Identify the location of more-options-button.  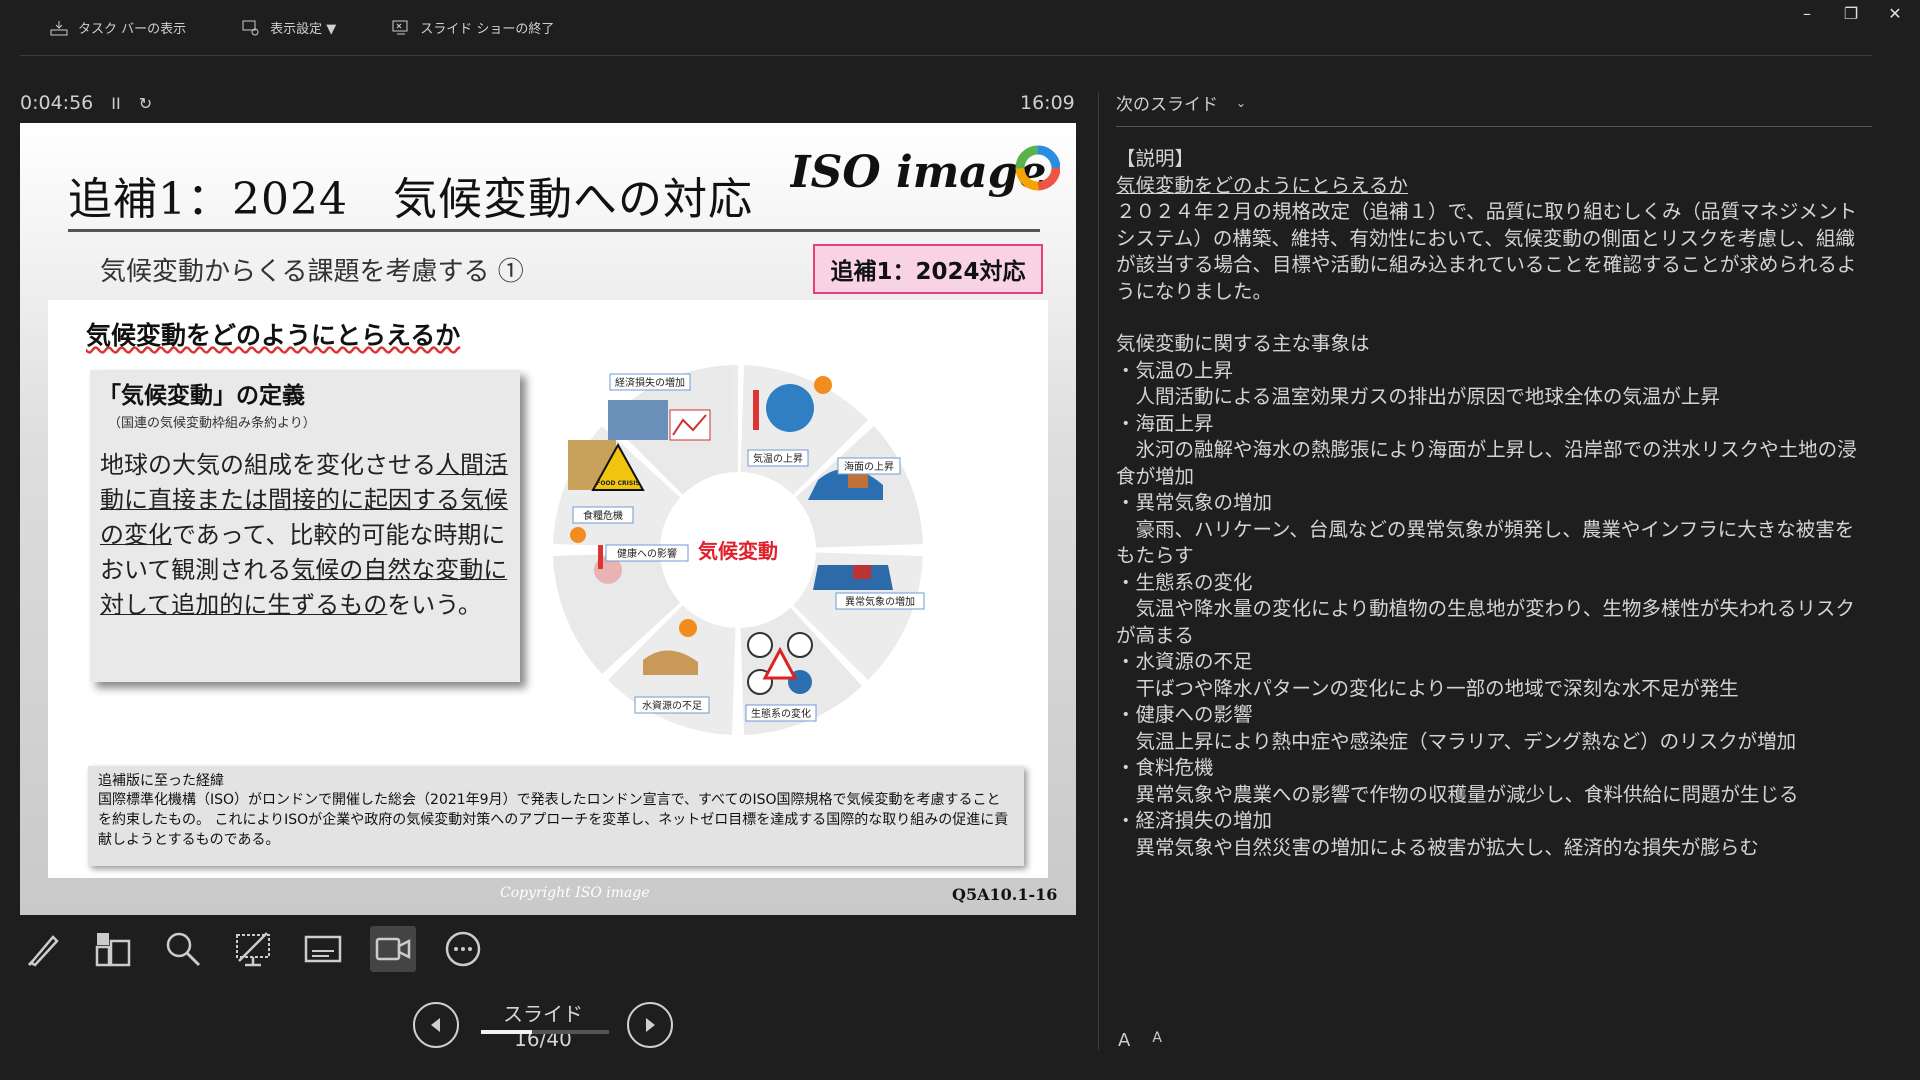
(463, 949).